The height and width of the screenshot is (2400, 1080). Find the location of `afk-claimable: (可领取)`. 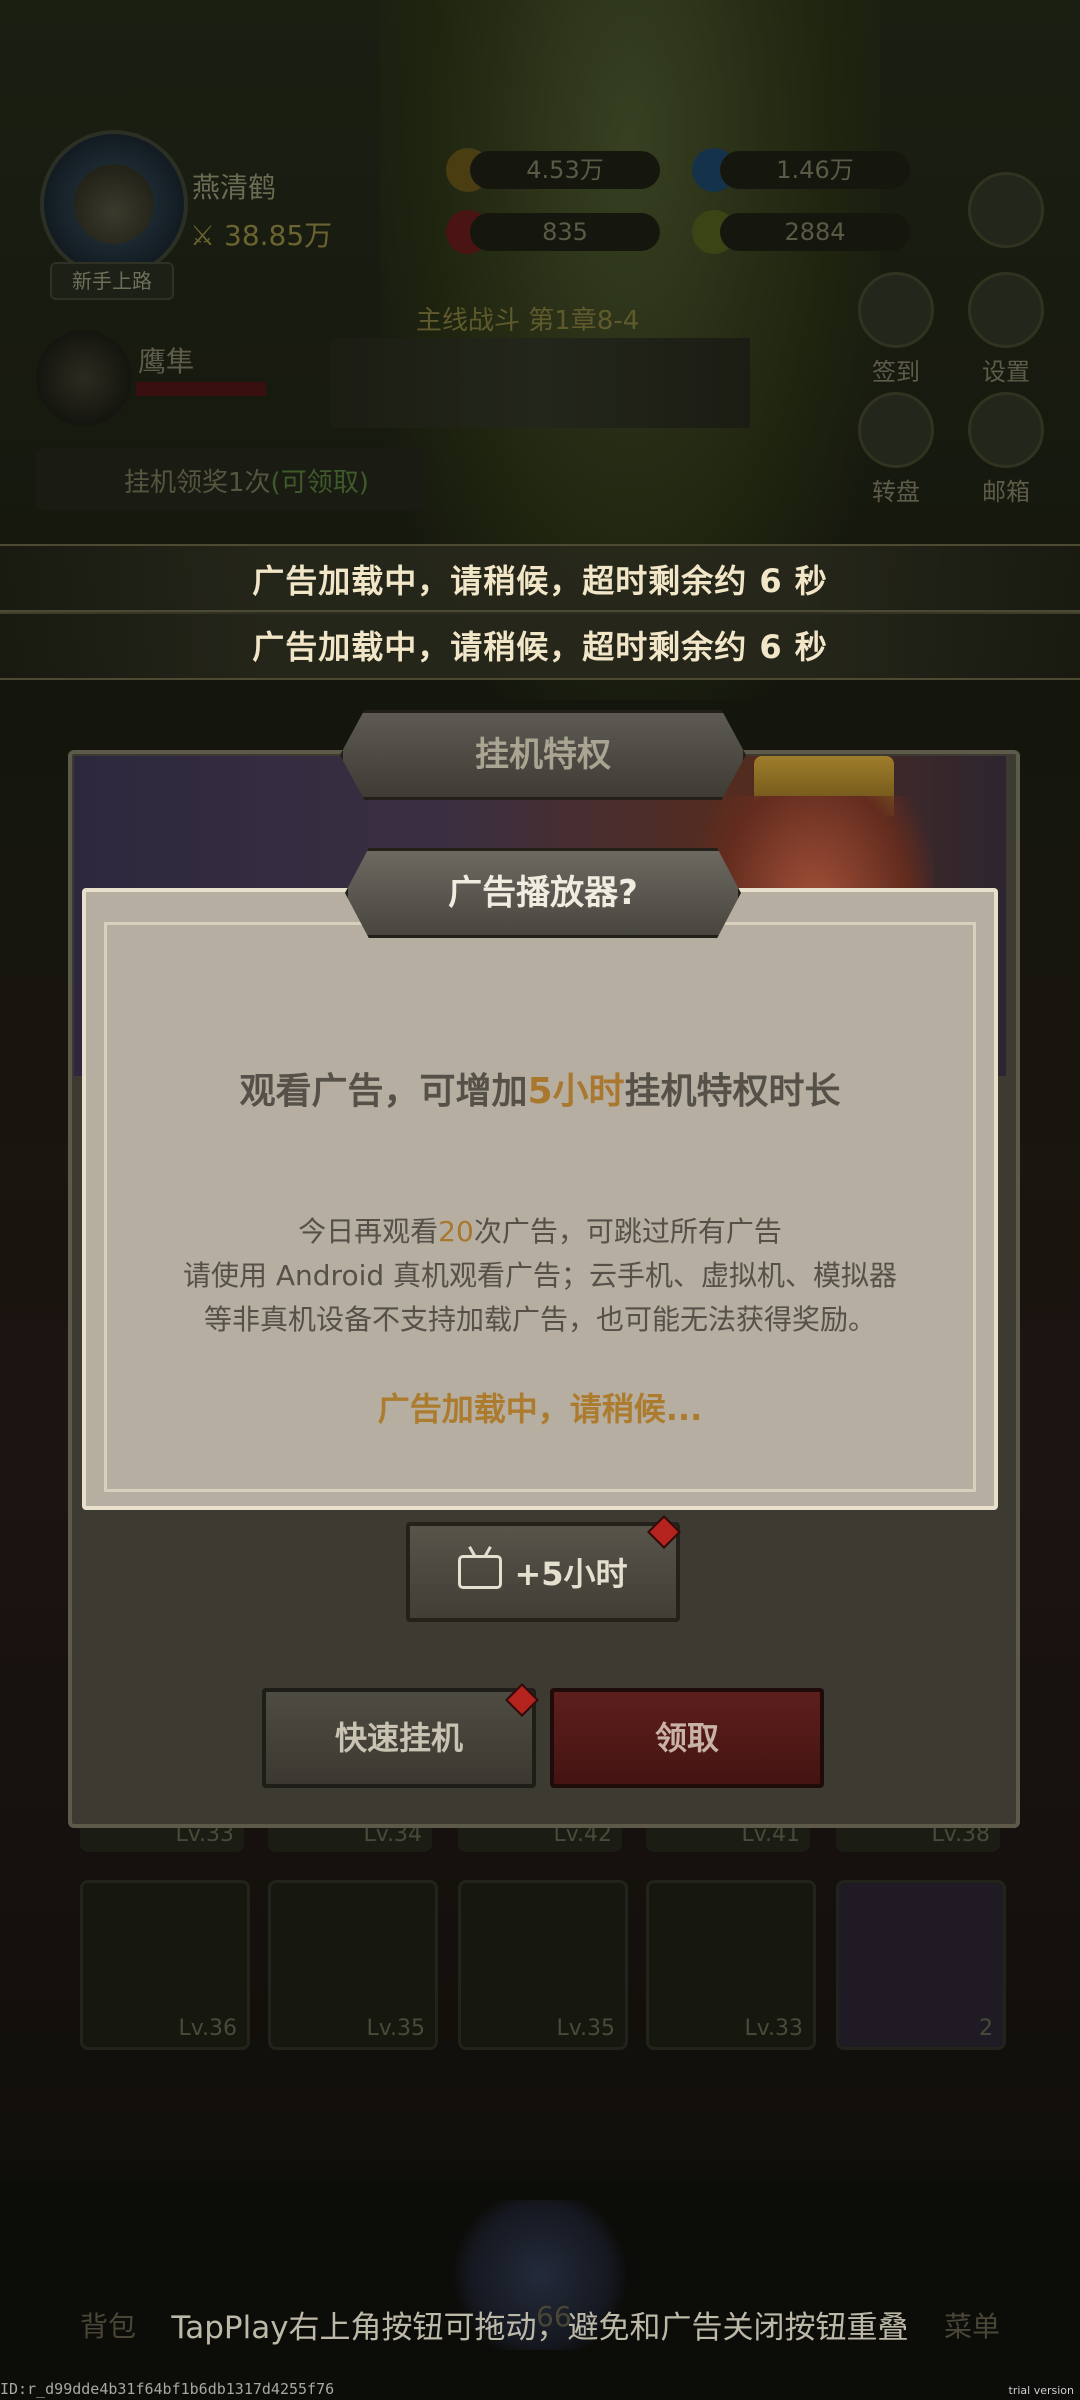

afk-claimable: (可领取) is located at coordinates (319, 483).